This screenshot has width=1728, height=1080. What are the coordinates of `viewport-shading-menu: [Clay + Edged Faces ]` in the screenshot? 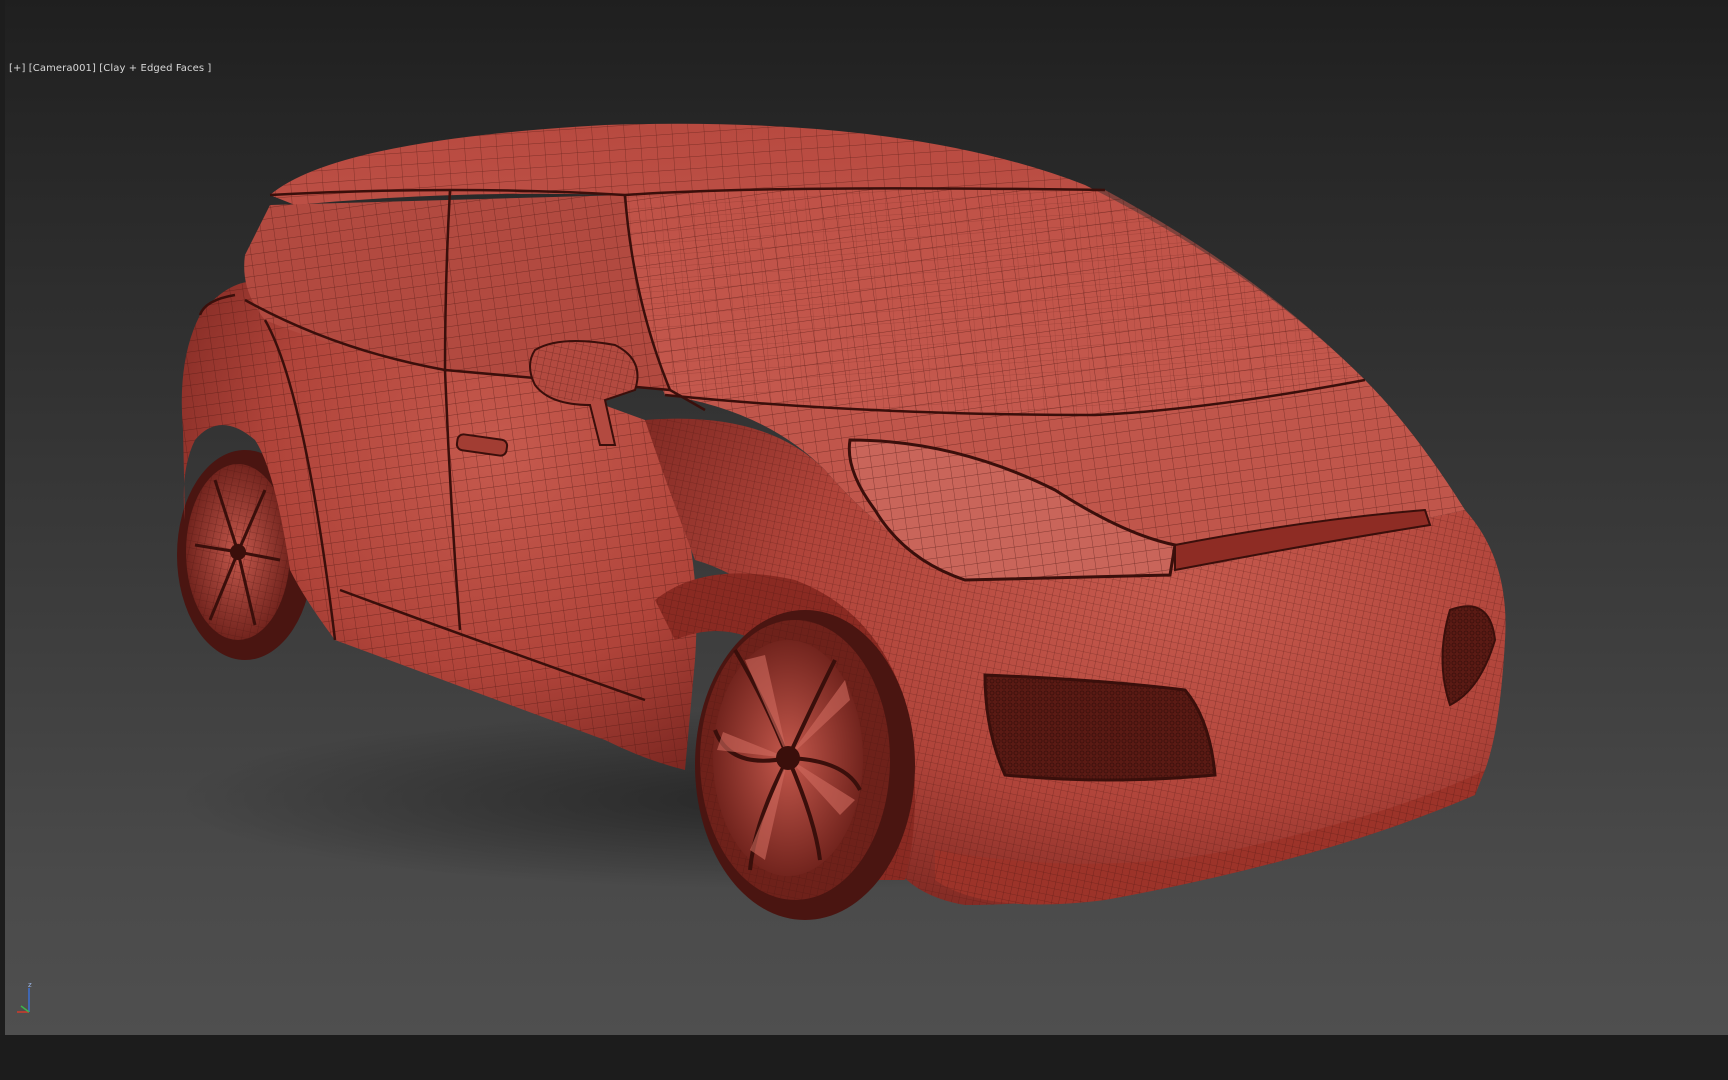 It's located at (155, 68).